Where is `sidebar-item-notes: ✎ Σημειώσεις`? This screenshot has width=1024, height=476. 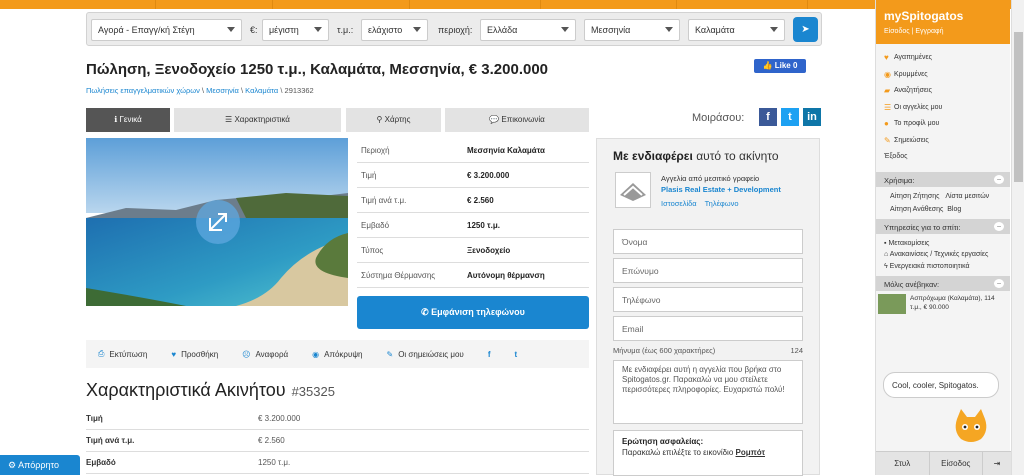
sidebar-item-notes: ✎ Σημειώσεις is located at coordinates (943, 141).